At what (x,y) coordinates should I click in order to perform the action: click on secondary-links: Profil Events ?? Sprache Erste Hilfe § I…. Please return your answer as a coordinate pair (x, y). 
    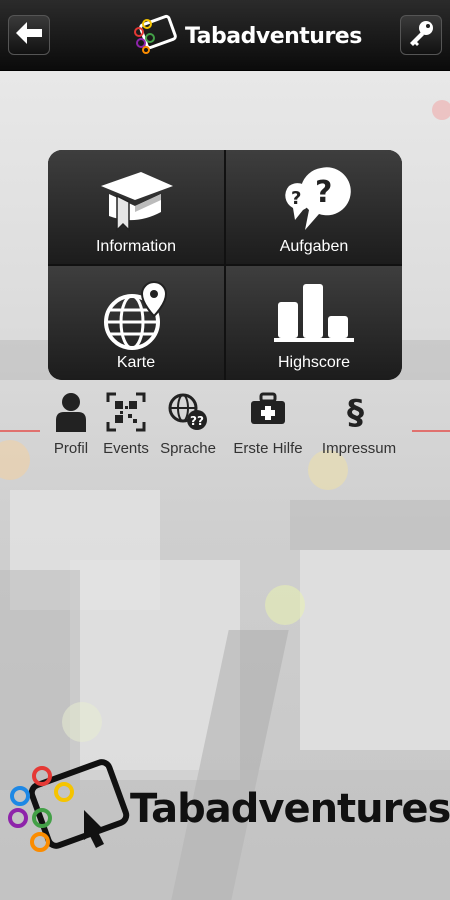
    Looking at the image, I should click on (226, 427).